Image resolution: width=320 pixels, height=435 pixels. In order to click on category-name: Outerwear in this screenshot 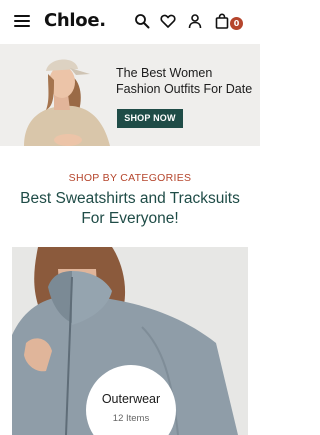, I will do `click(131, 399)`.